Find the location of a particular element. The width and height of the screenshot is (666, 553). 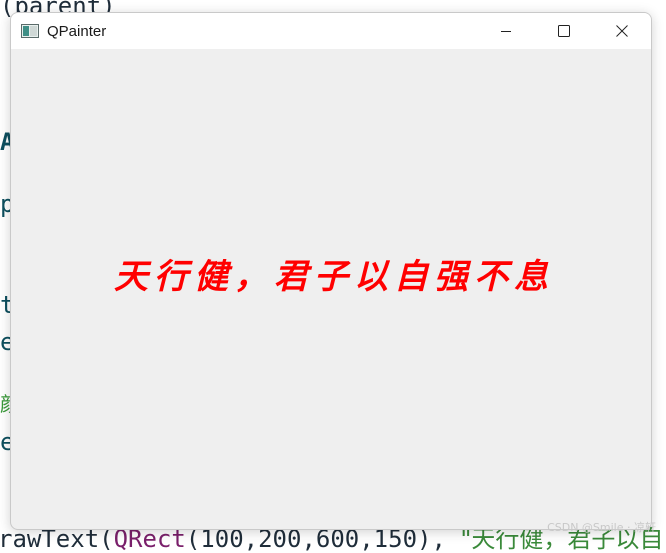

painted-calligraphy-text: 天行健，君子以自强不息 is located at coordinates (334, 277).